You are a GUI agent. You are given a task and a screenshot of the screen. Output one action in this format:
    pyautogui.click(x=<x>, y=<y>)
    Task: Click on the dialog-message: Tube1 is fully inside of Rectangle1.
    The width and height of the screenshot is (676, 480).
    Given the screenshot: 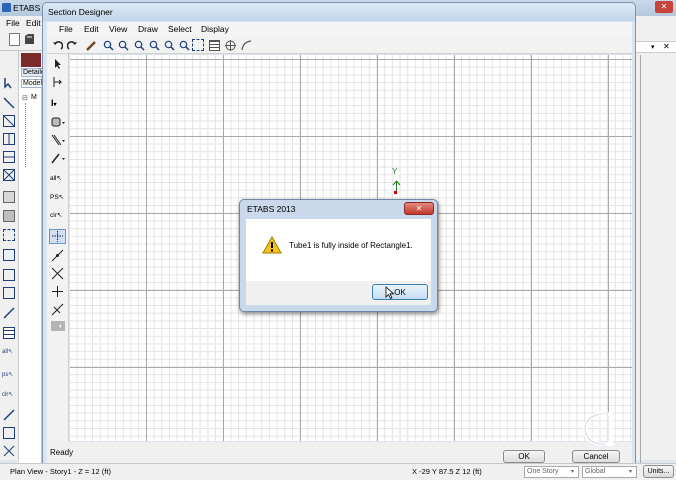 What is the action you would take?
    pyautogui.click(x=351, y=245)
    